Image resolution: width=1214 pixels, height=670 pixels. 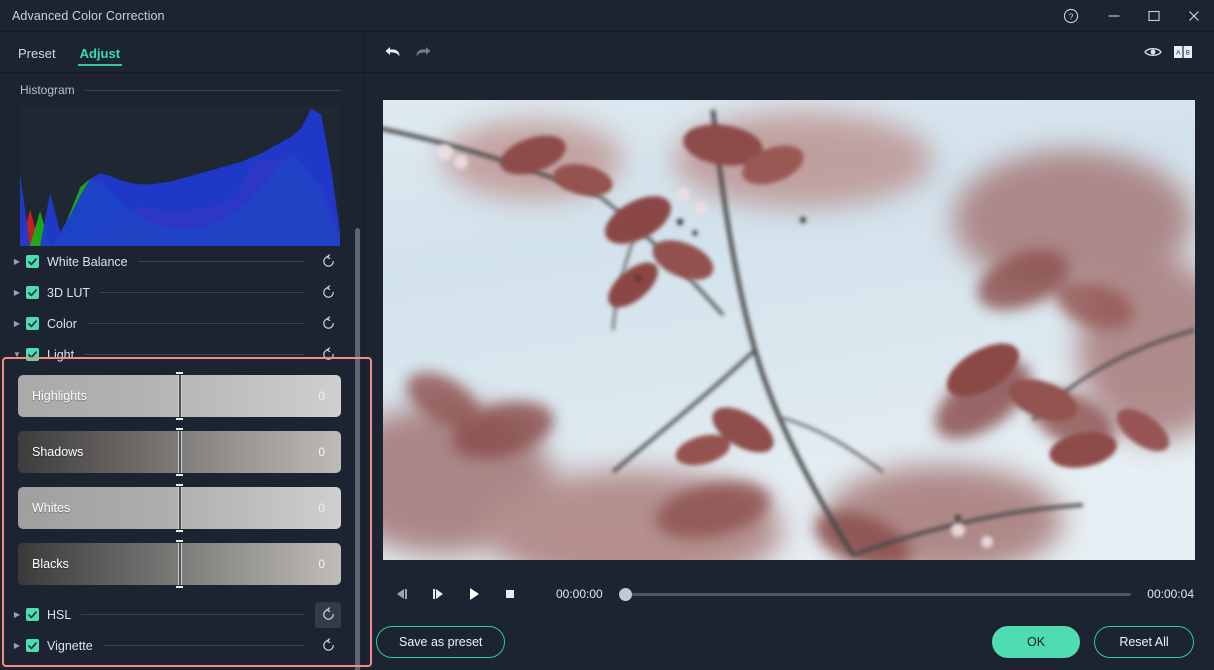 What do you see at coordinates (1183, 52) in the screenshot?
I see `ab-compare-icon: AB` at bounding box center [1183, 52].